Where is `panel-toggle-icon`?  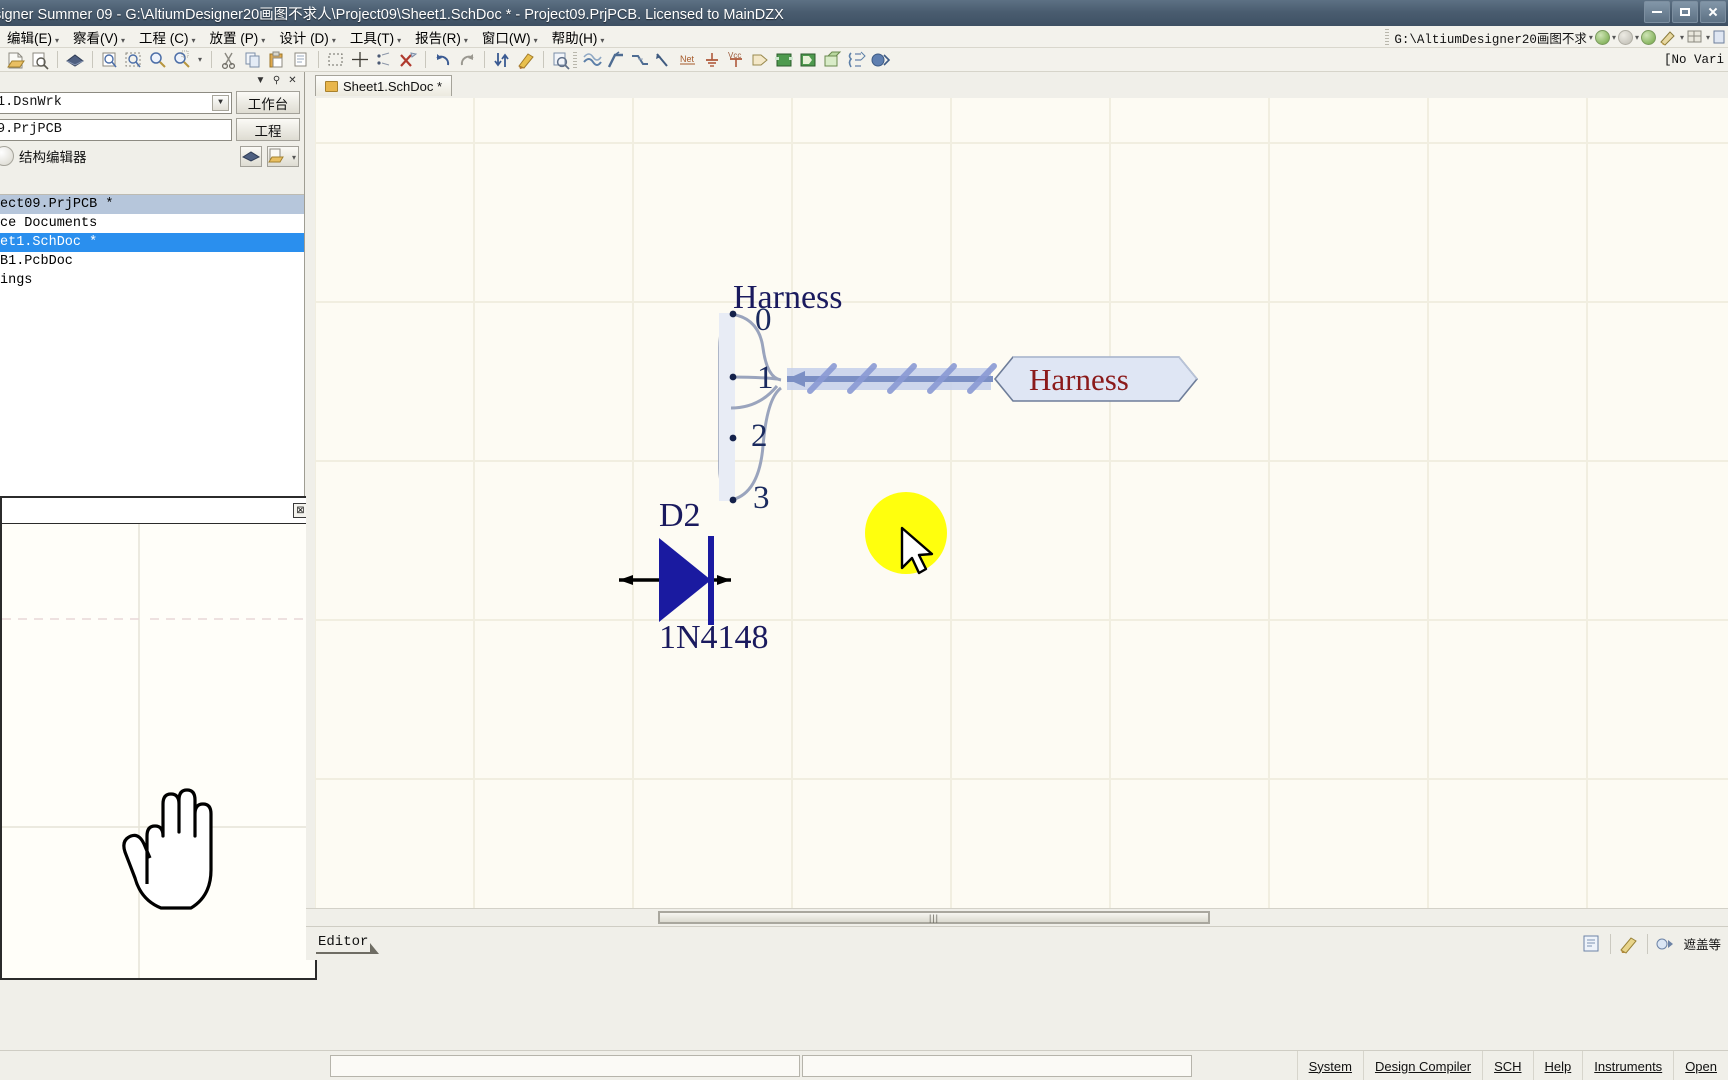
panel-toggle-icon is located at coordinates (1719, 37).